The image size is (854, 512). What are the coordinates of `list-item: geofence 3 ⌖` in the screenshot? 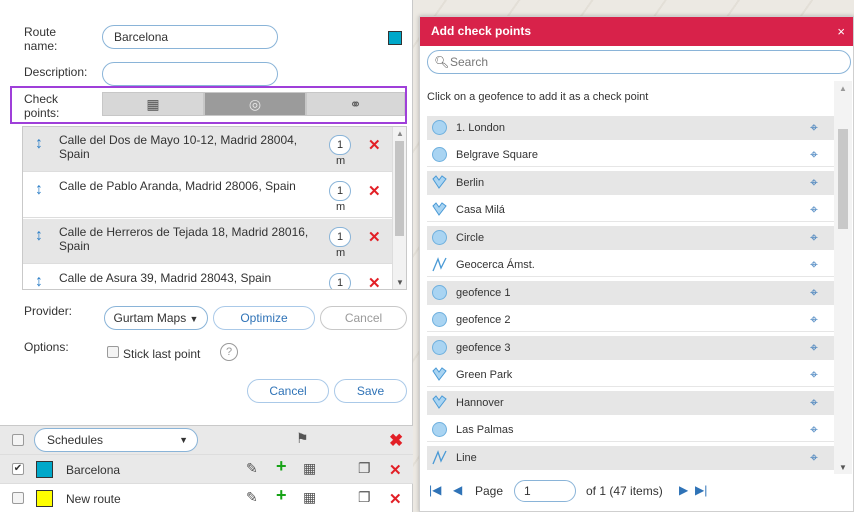 It's located at (631, 348).